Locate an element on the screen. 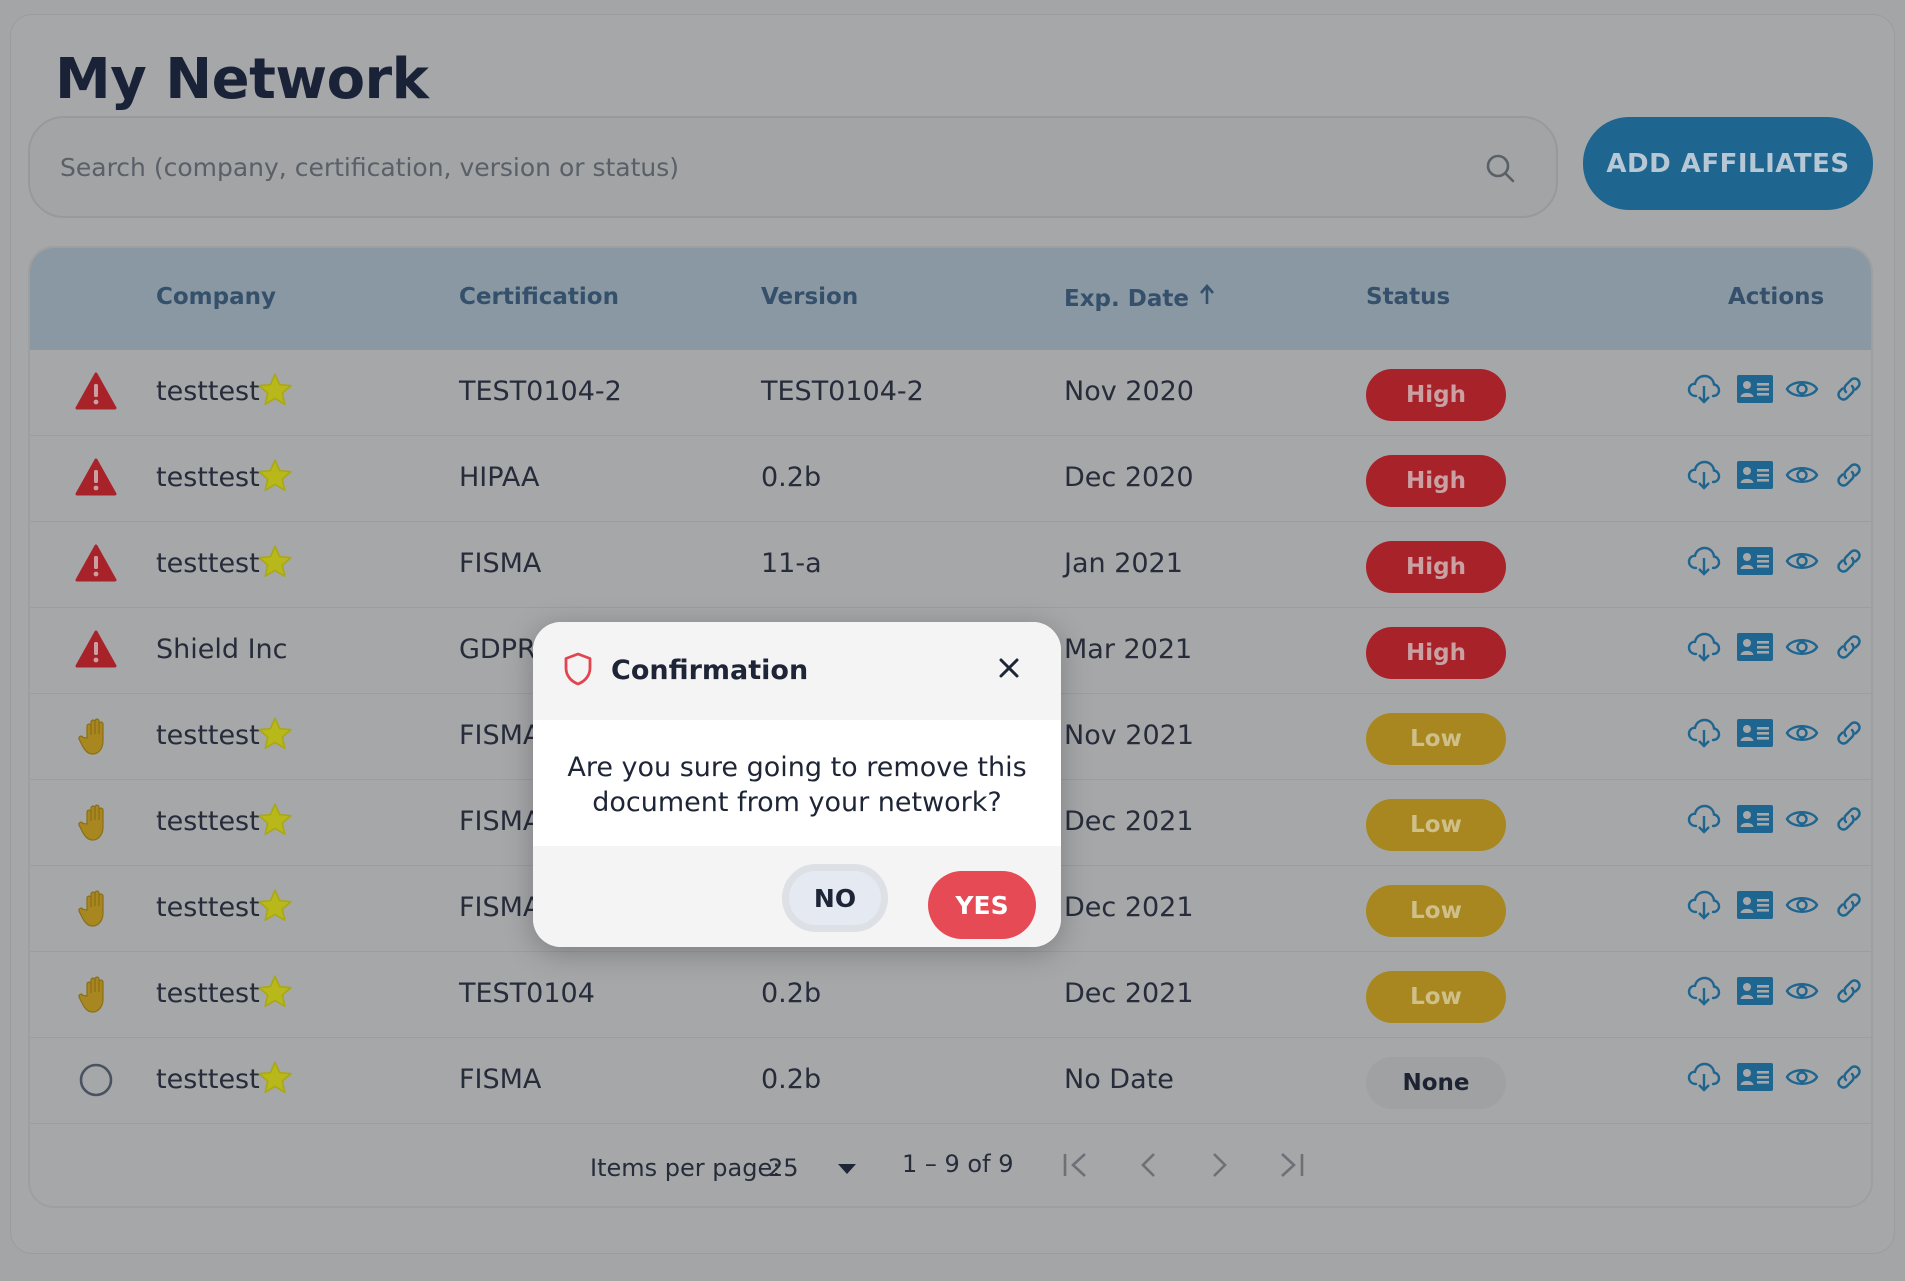 Image resolution: width=1905 pixels, height=1281 pixels. status-badge: High is located at coordinates (1436, 481).